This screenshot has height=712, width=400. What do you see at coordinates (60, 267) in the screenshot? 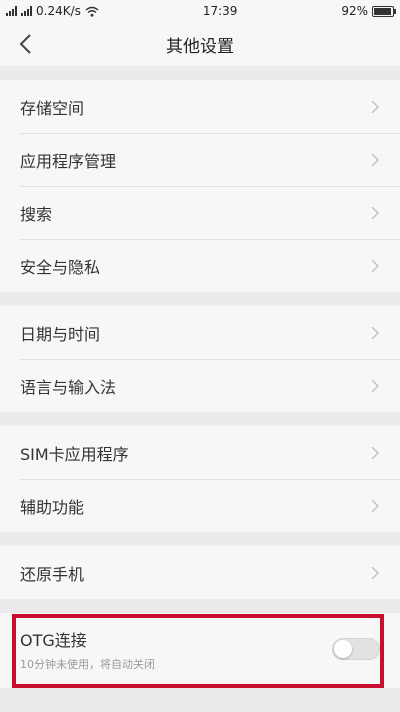
I see `row-label: 安全与隐私` at bounding box center [60, 267].